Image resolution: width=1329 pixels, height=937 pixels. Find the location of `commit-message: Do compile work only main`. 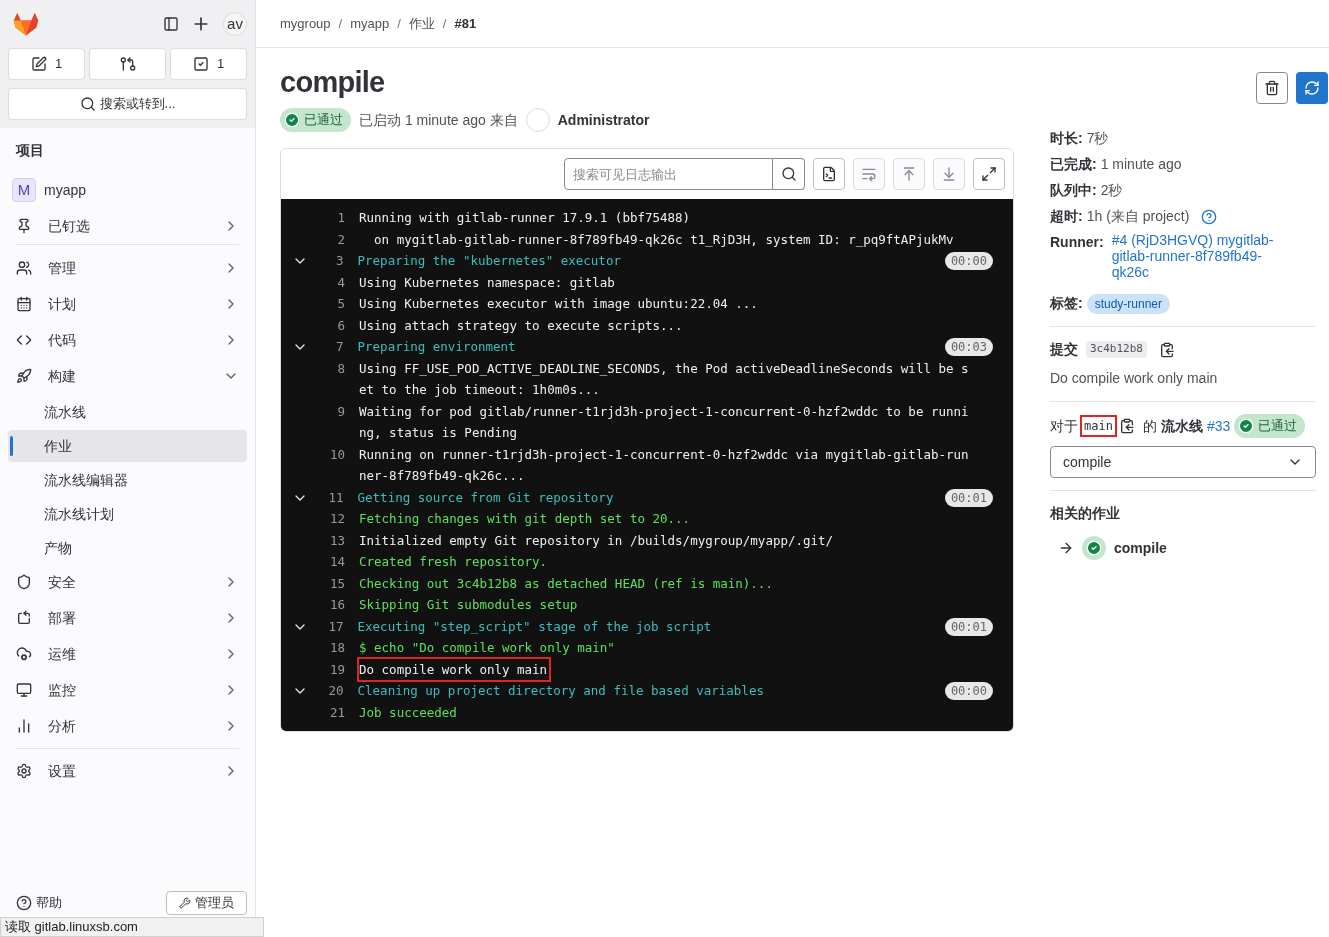

commit-message: Do compile work only main is located at coordinates (1134, 378).